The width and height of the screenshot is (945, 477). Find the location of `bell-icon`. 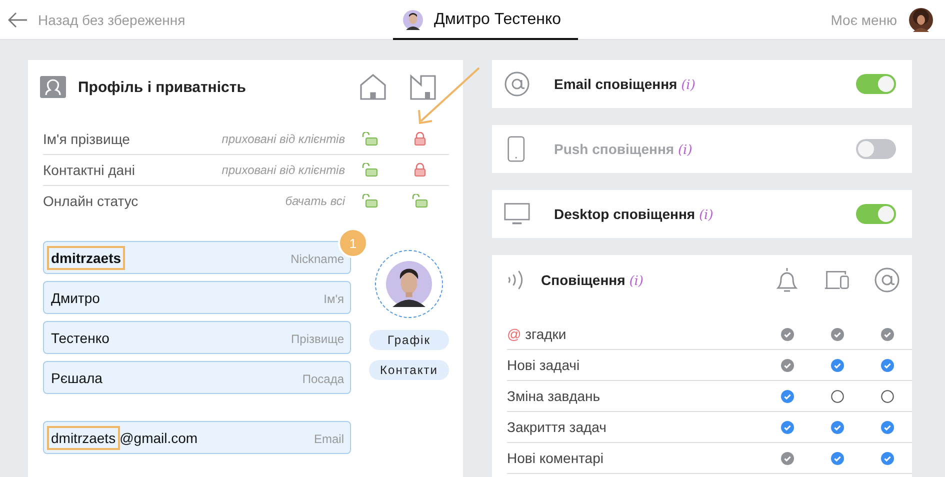

bell-icon is located at coordinates (787, 280).